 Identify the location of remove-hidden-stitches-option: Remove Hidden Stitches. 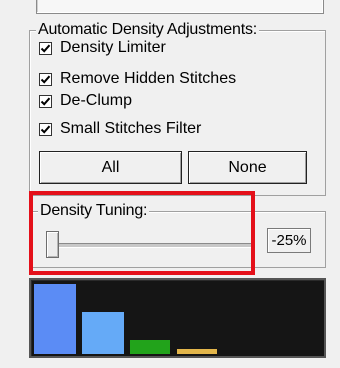
(137, 79).